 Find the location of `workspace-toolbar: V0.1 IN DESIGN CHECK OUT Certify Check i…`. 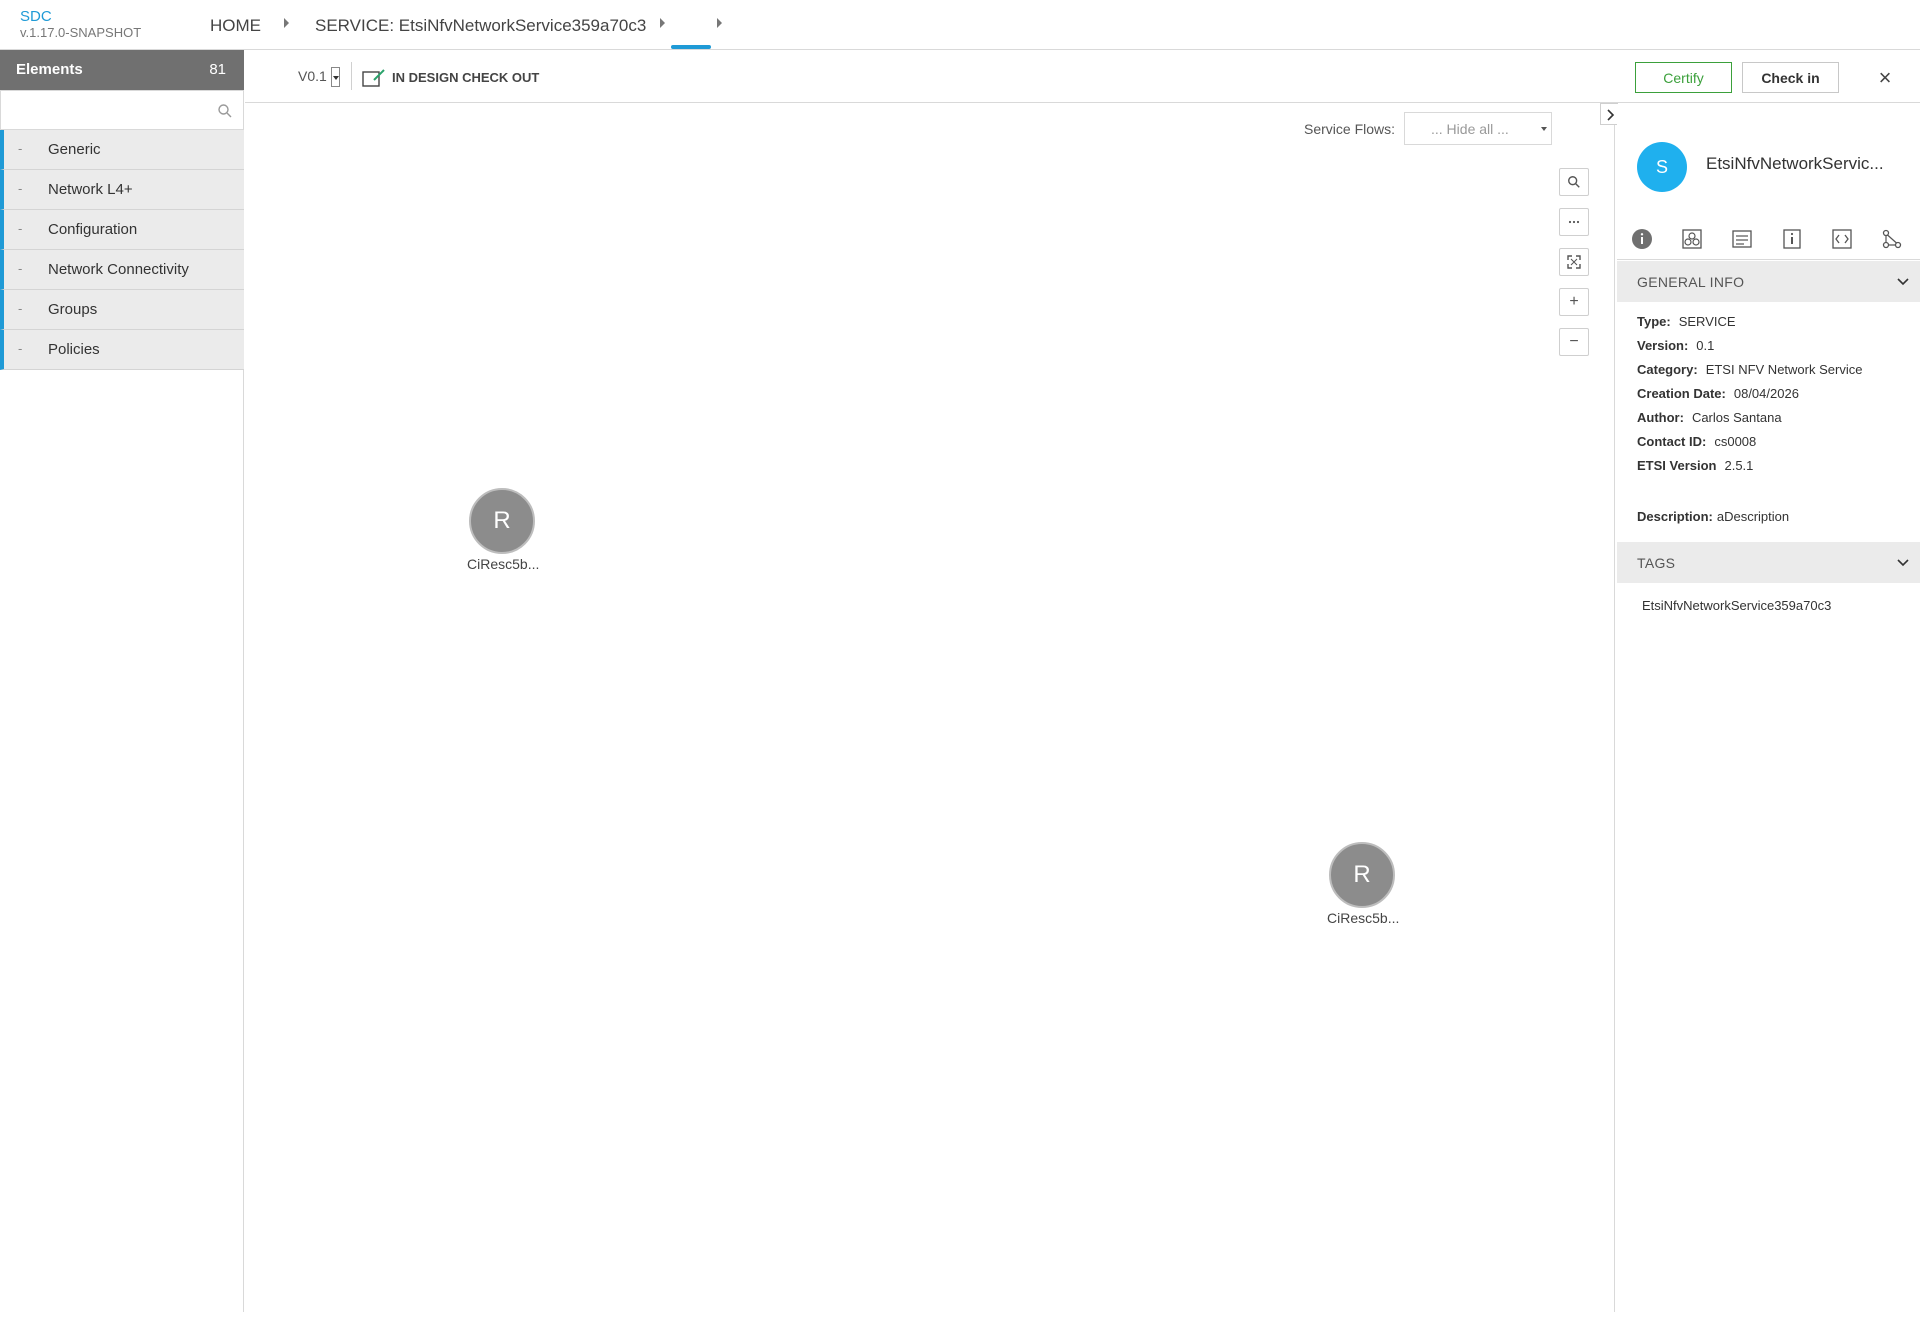

workspace-toolbar: V0.1 IN DESIGN CHECK OUT Certify Check i… is located at coordinates (1082, 76).